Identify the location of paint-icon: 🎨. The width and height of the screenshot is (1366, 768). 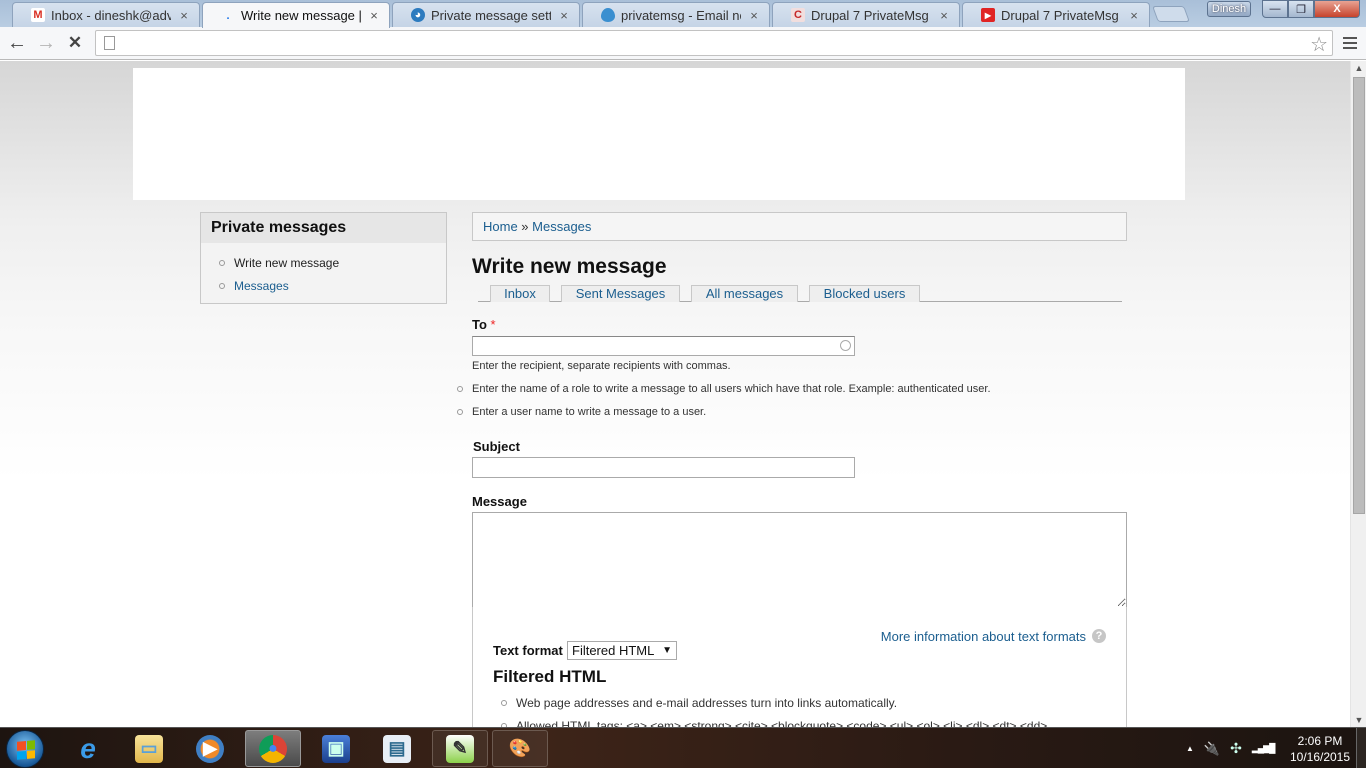
(520, 748).